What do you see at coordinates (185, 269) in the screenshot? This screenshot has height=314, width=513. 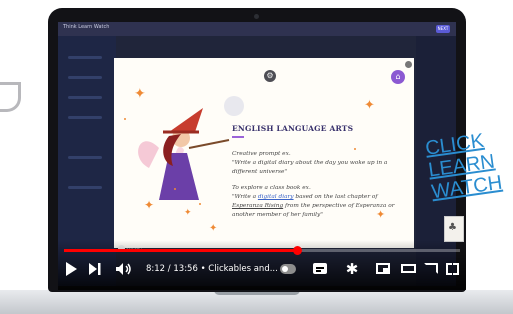 I see `time-total: 13:56` at bounding box center [185, 269].